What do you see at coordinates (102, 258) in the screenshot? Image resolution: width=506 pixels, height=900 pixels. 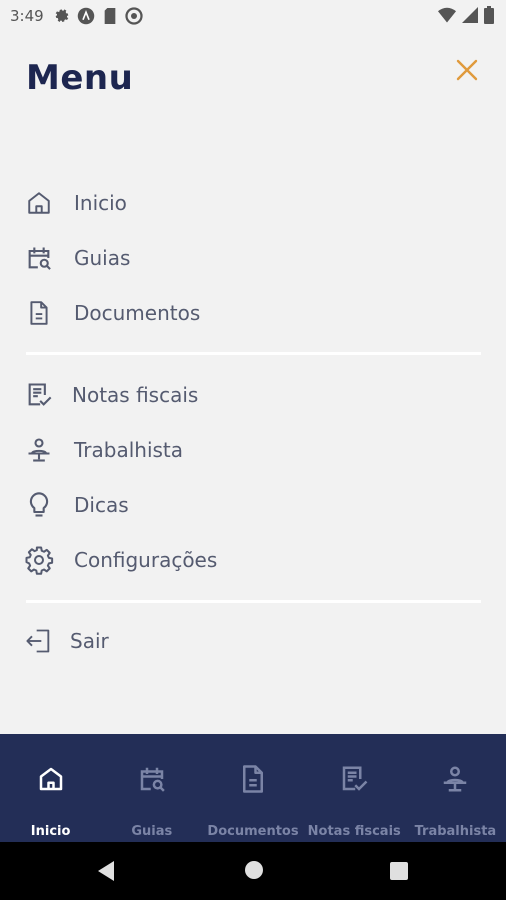 I see `menu-item-label: Guias` at bounding box center [102, 258].